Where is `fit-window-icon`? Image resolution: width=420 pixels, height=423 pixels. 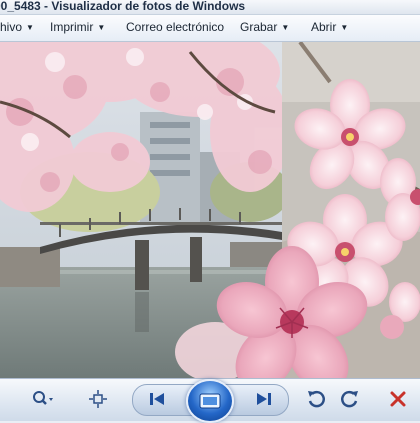
fit-window-icon is located at coordinates (98, 399).